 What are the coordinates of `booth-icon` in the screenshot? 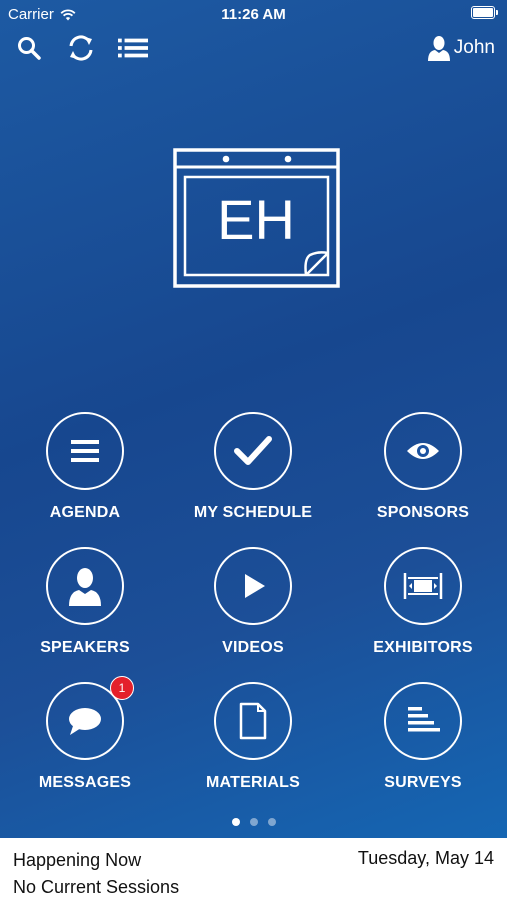 It's located at (423, 586).